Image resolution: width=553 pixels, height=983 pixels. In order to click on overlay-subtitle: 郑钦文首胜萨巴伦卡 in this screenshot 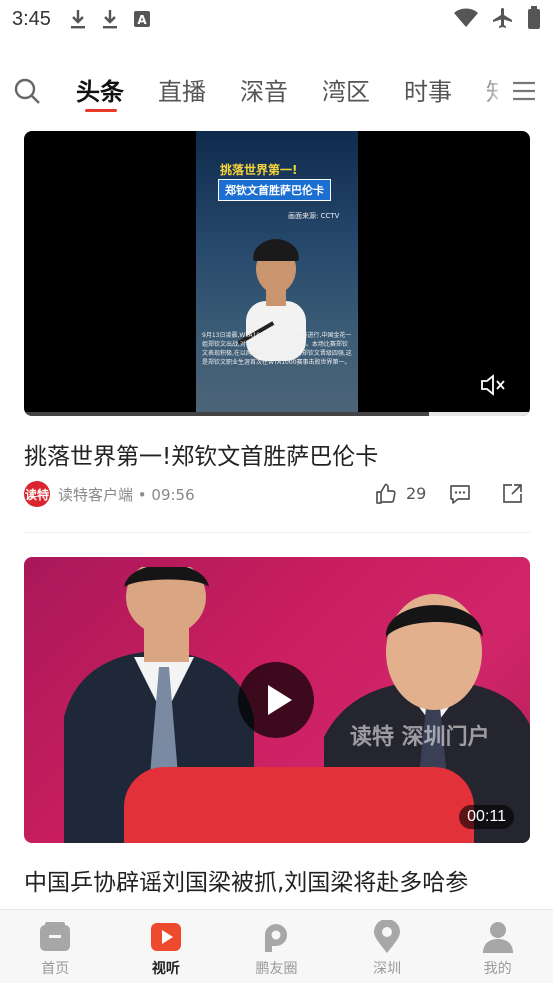, I will do `click(274, 190)`.